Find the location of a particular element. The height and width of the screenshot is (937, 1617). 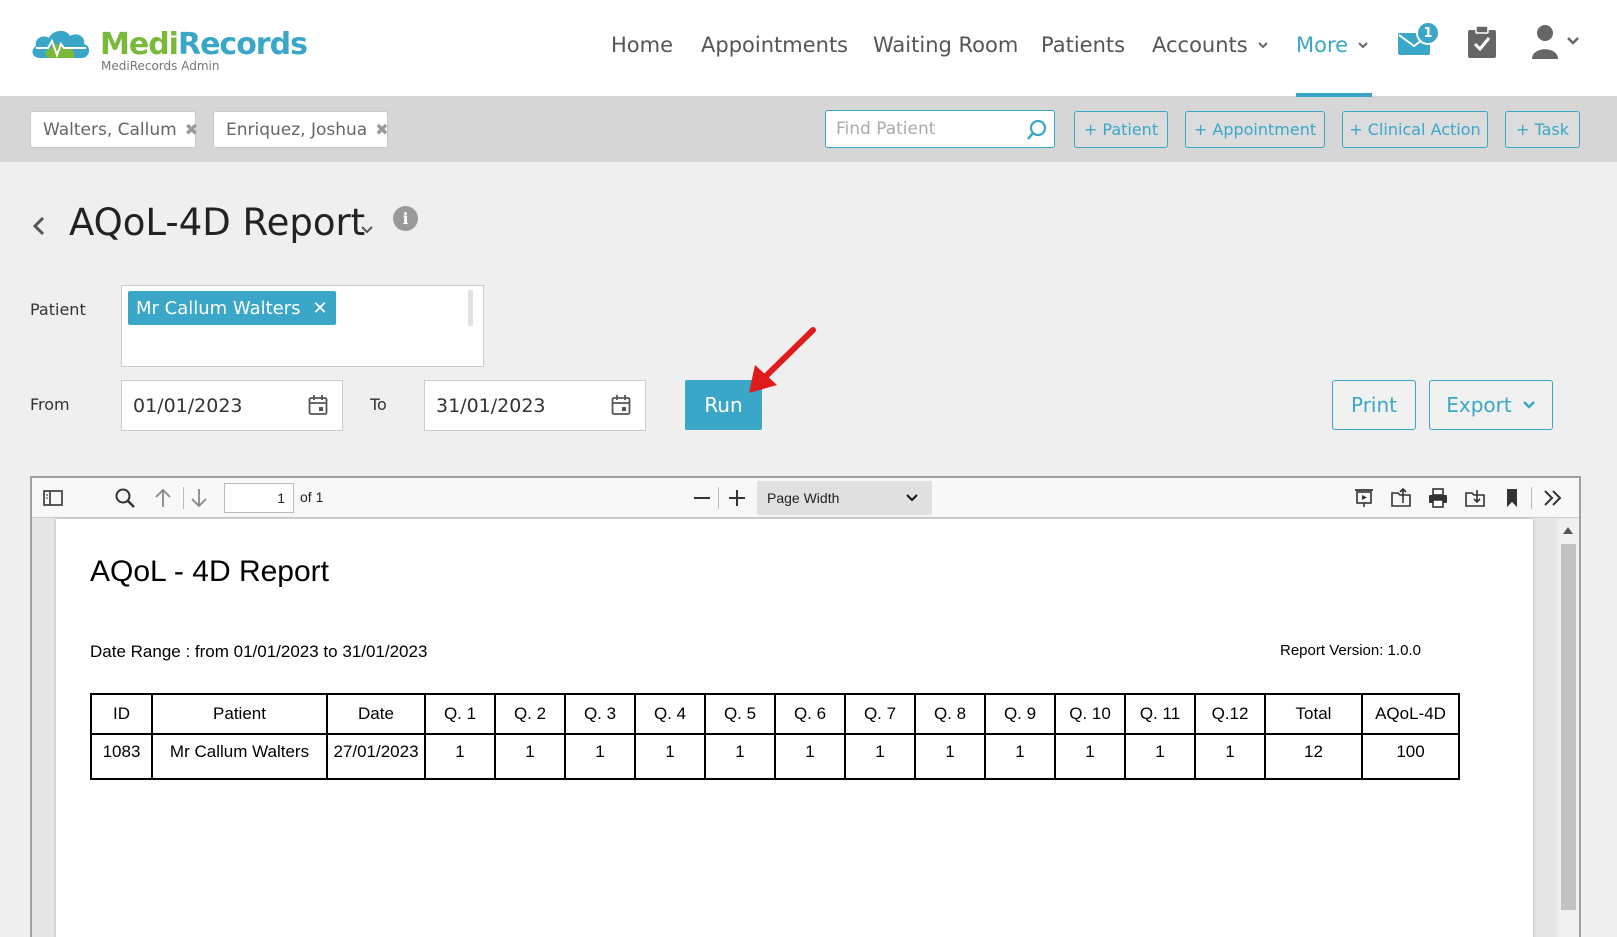

scrollbar-thumb is located at coordinates (1568, 727).